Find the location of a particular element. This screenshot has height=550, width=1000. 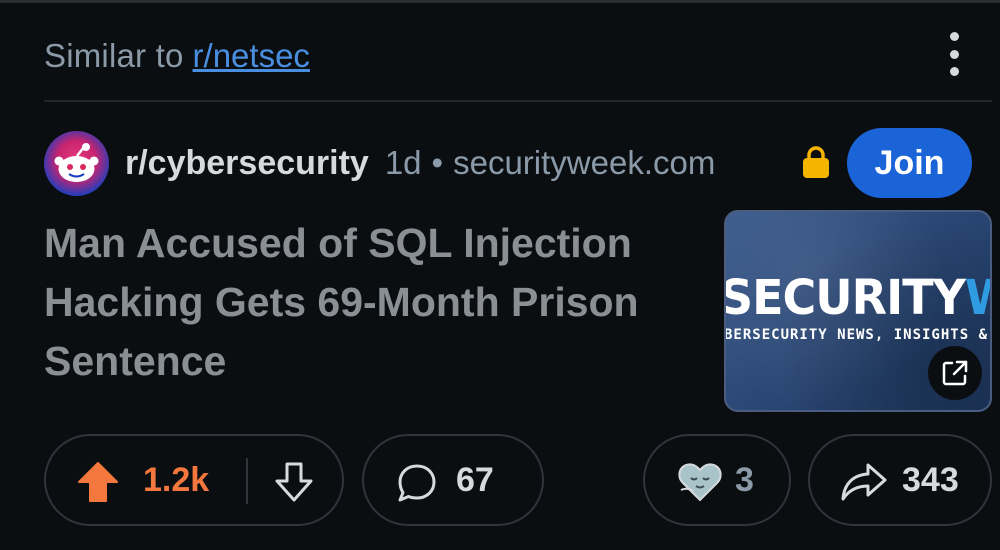

vote-control: 1.2k is located at coordinates (194, 480).